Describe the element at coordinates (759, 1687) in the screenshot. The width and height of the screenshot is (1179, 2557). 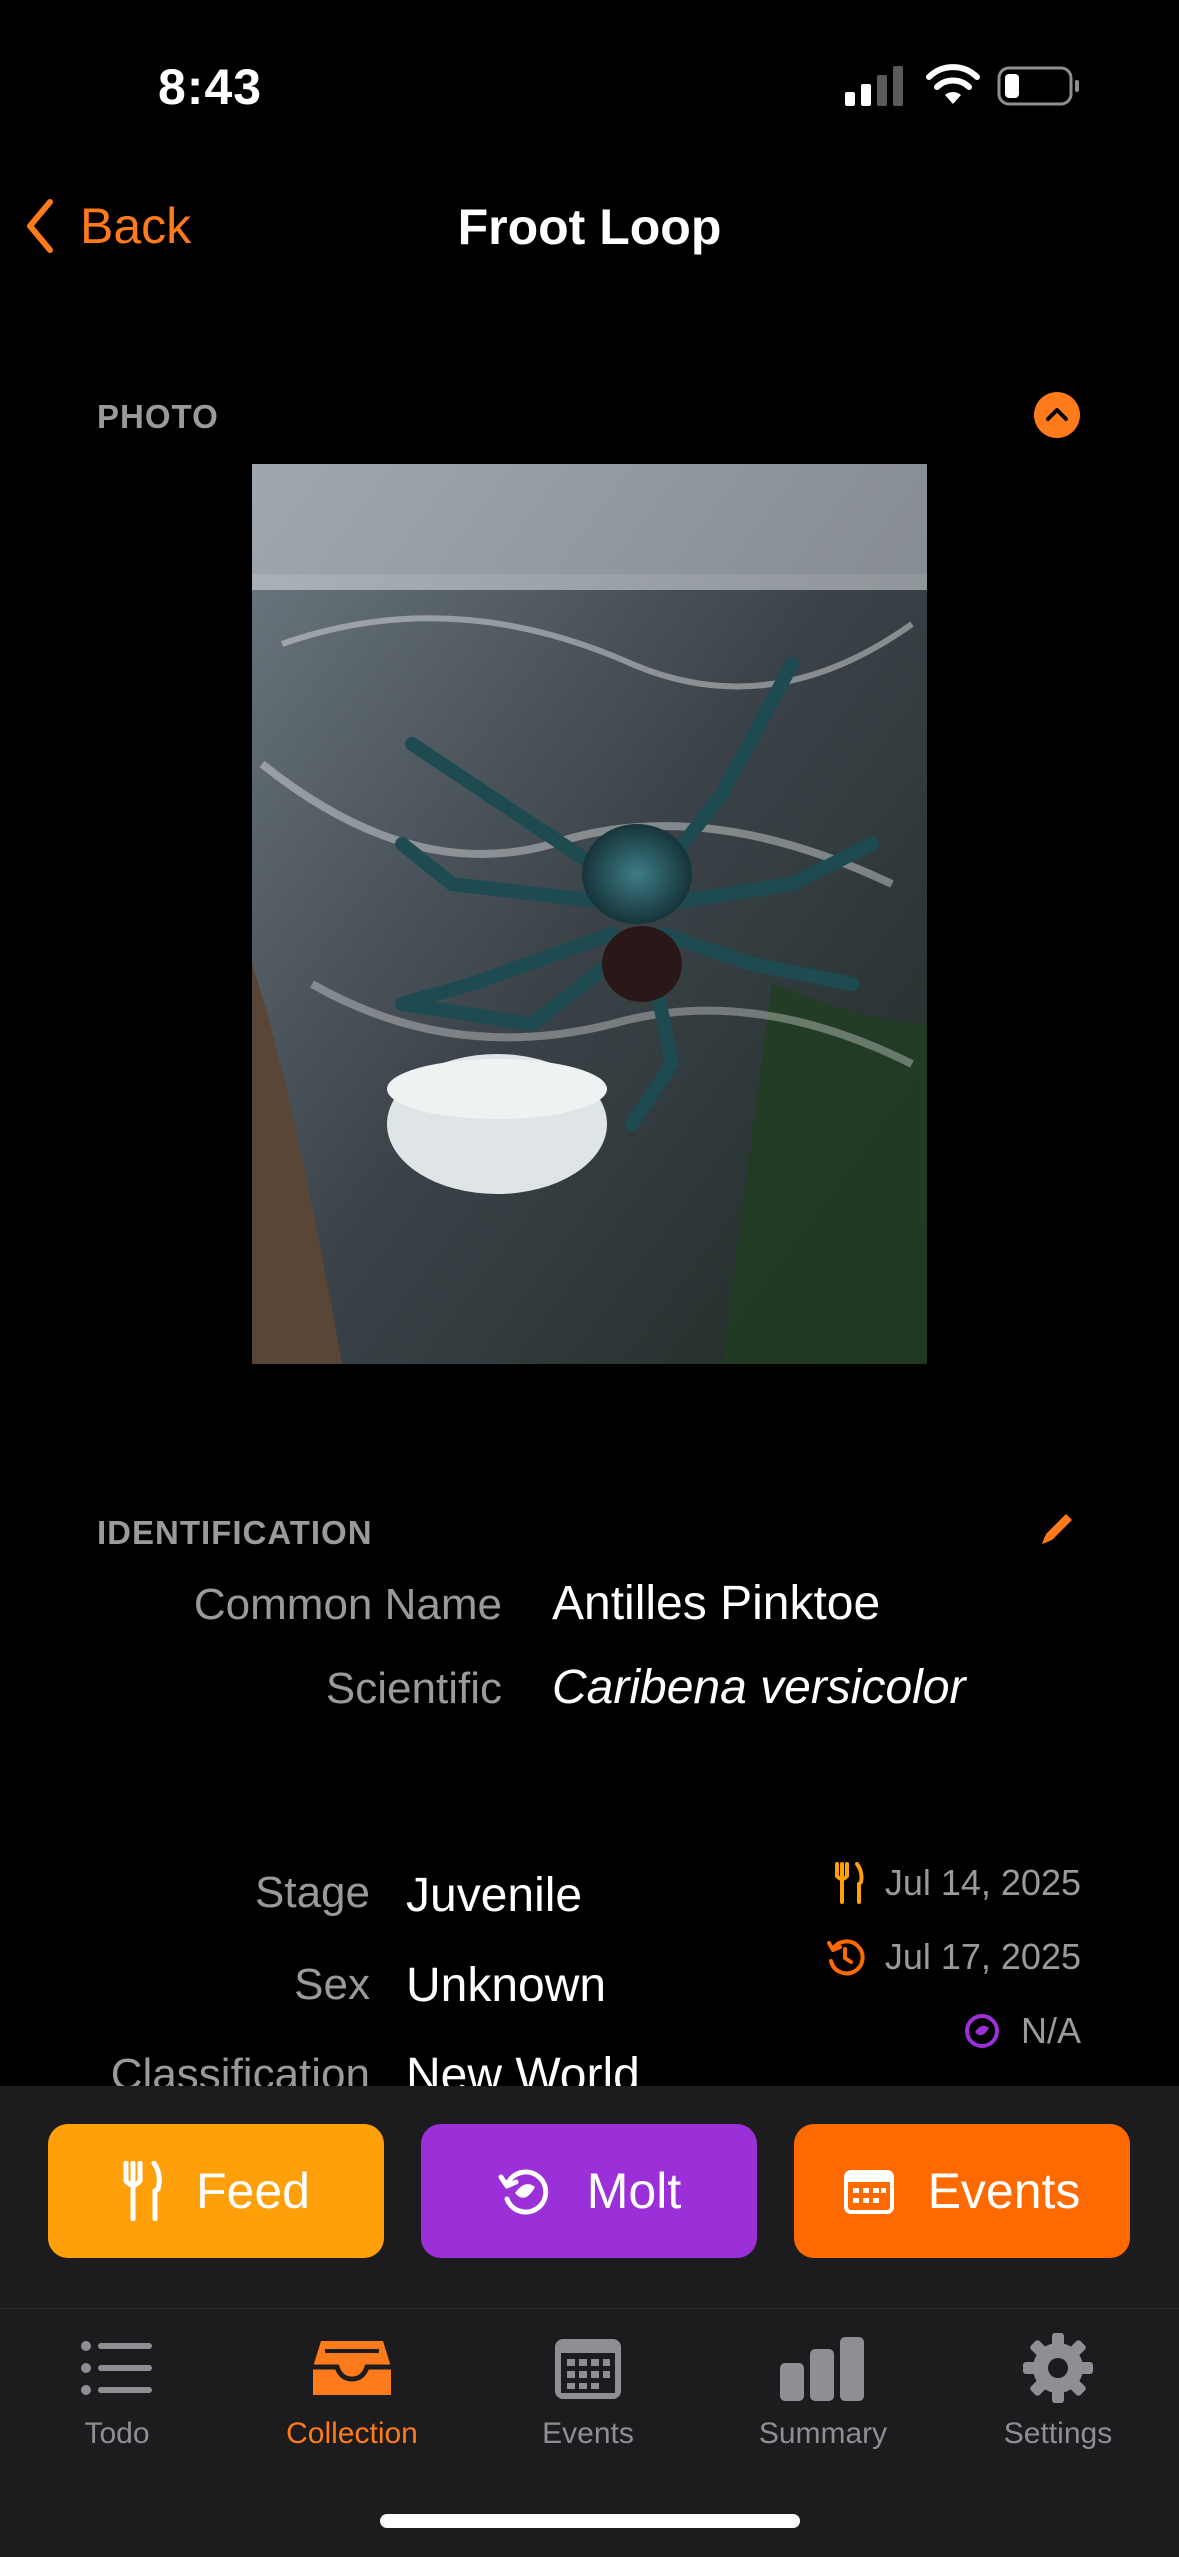
I see `scientific-value: Caribena versicolor` at that location.